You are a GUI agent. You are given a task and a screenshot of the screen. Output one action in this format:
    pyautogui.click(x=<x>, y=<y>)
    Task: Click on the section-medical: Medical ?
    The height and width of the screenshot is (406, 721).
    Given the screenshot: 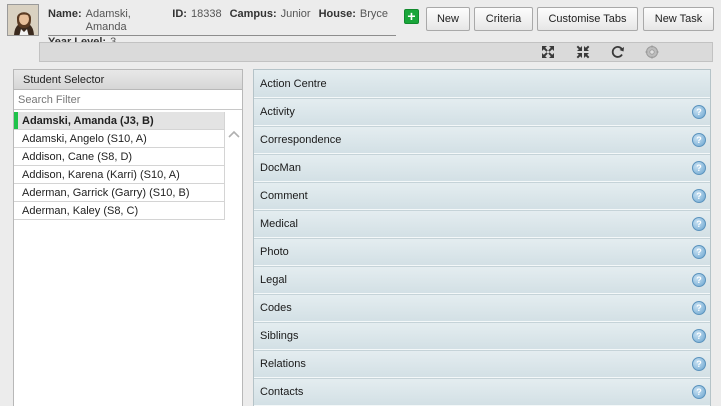 What is the action you would take?
    pyautogui.click(x=482, y=224)
    